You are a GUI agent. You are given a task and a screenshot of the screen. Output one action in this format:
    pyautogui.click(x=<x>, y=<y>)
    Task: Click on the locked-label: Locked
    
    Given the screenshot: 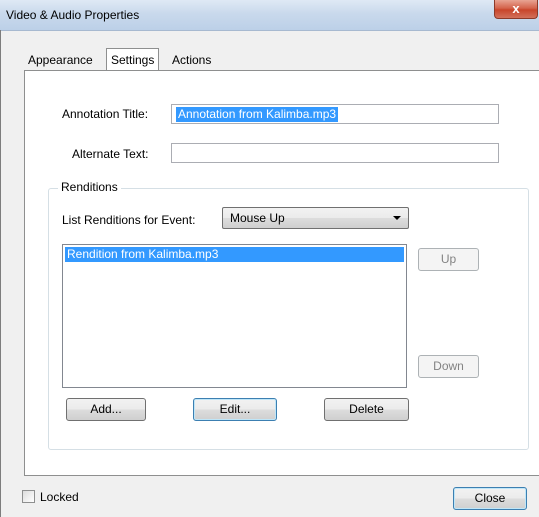 What is the action you would take?
    pyautogui.click(x=59, y=497)
    